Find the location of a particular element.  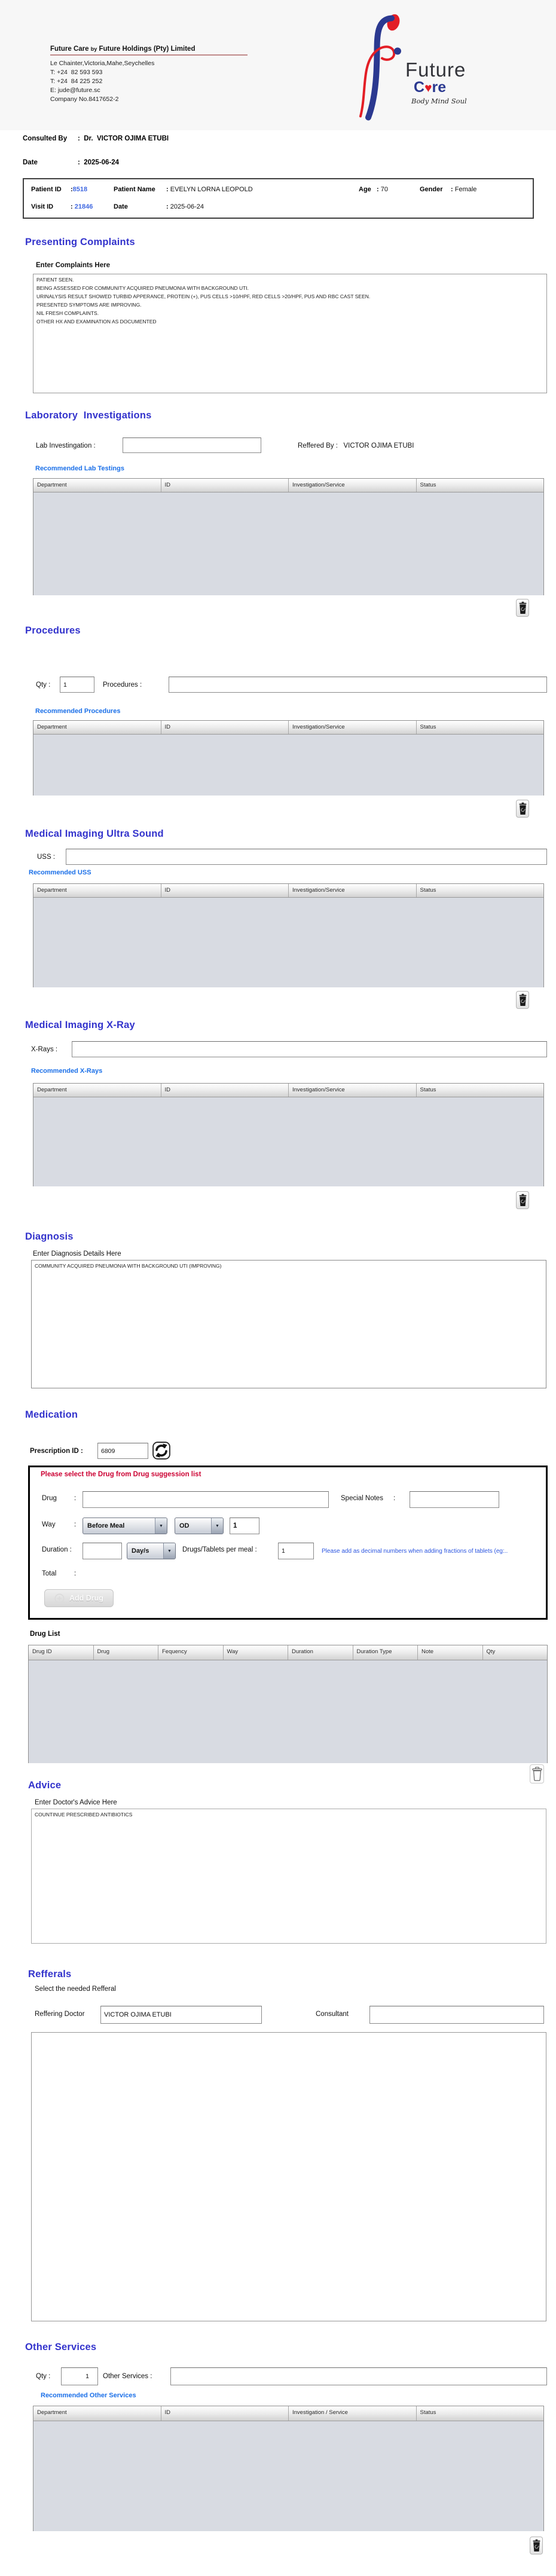

refresh-prescription-button is located at coordinates (161, 1451).